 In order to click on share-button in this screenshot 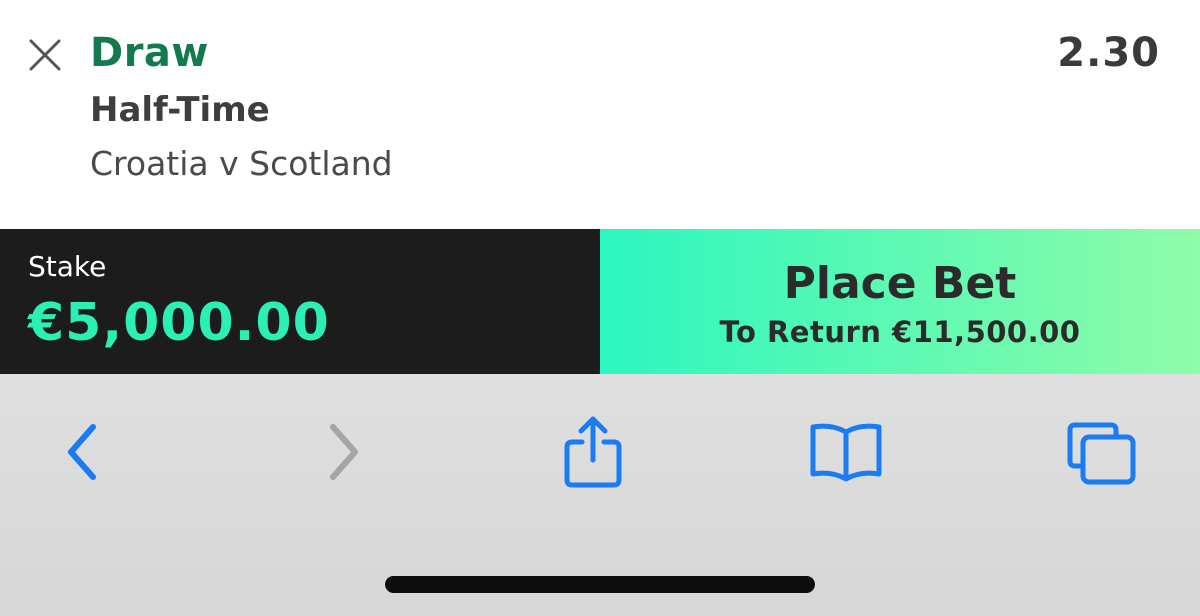, I will do `click(593, 452)`.